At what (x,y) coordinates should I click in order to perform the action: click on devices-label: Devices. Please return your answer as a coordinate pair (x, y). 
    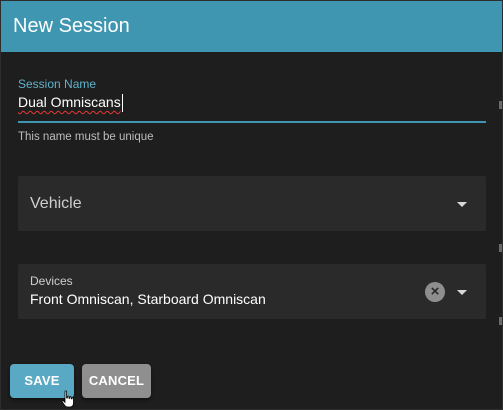
    Looking at the image, I should click on (51, 281).